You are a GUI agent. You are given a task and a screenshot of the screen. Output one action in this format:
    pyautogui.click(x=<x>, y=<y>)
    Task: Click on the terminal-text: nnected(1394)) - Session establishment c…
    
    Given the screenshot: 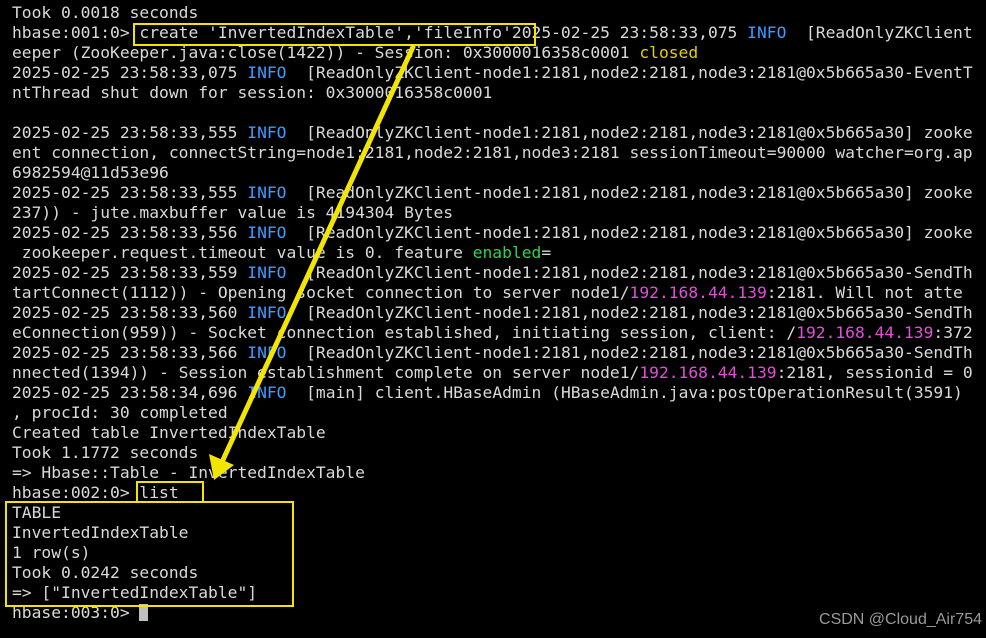 What is the action you would take?
    pyautogui.click(x=326, y=372)
    